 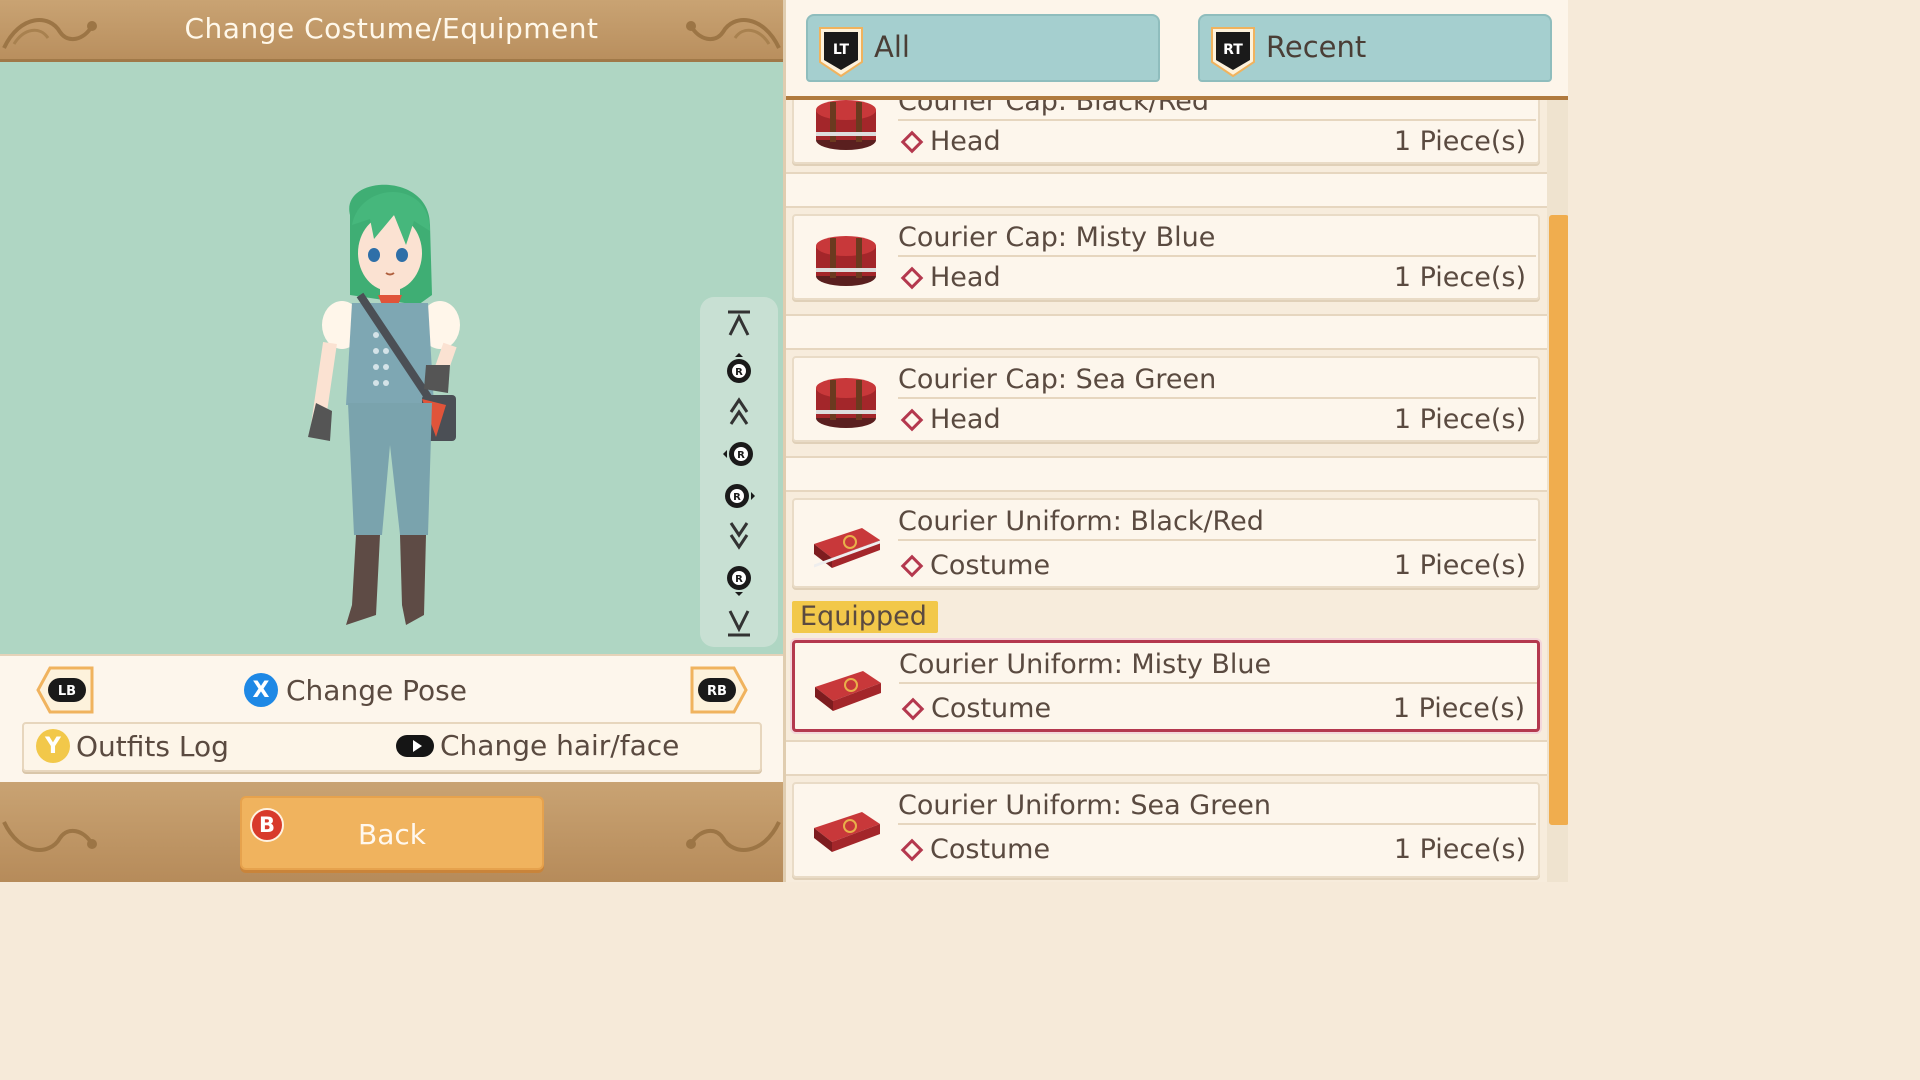 I want to click on camera-top-icon, so click(x=739, y=324).